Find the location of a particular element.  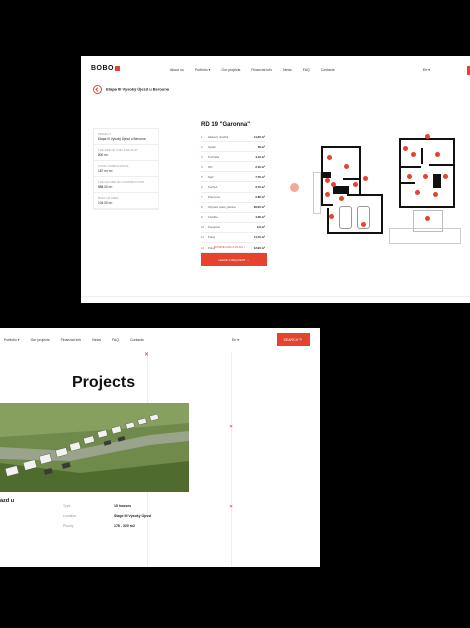

room-number: 2 is located at coordinates (202, 146).